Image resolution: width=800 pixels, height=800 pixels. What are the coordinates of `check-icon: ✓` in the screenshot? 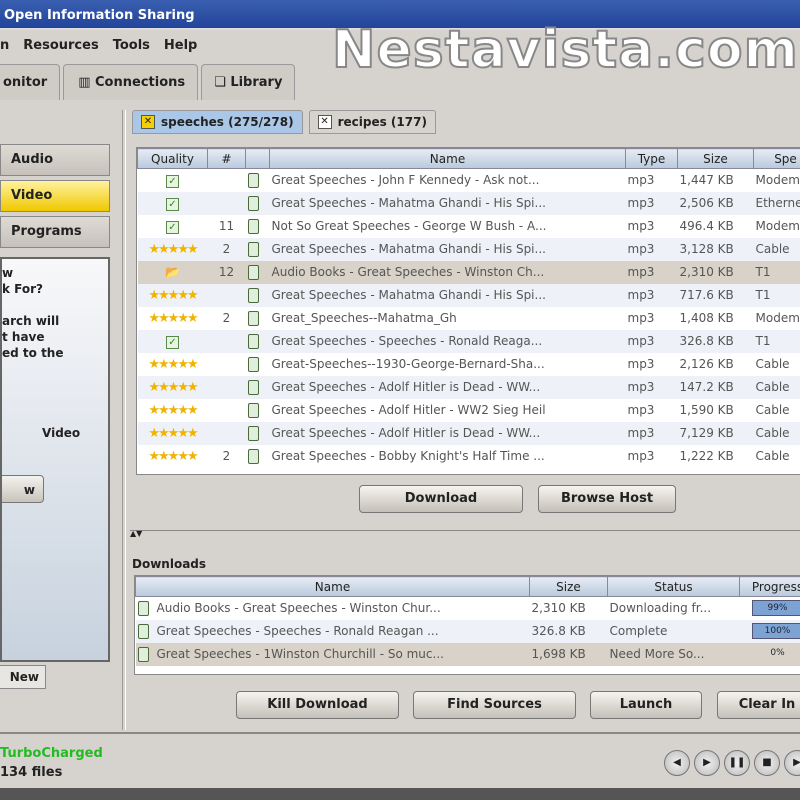 It's located at (172, 181).